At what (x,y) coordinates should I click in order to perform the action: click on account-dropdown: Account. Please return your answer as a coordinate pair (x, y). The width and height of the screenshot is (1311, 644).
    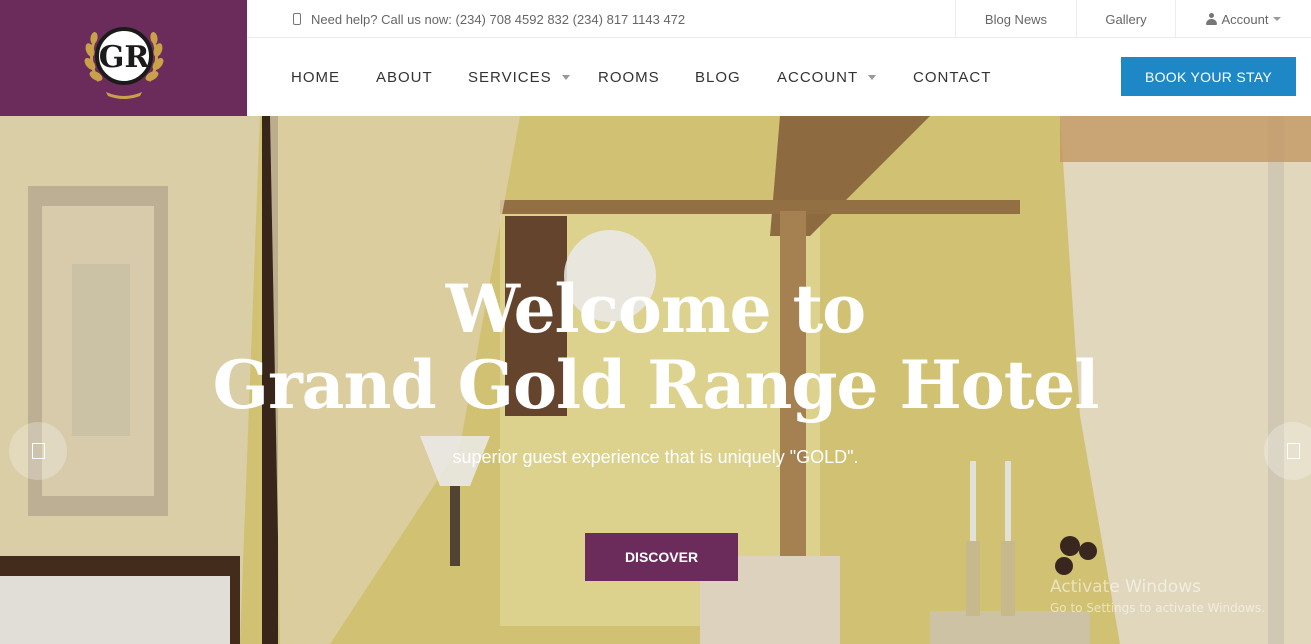
    Looking at the image, I should click on (1243, 19).